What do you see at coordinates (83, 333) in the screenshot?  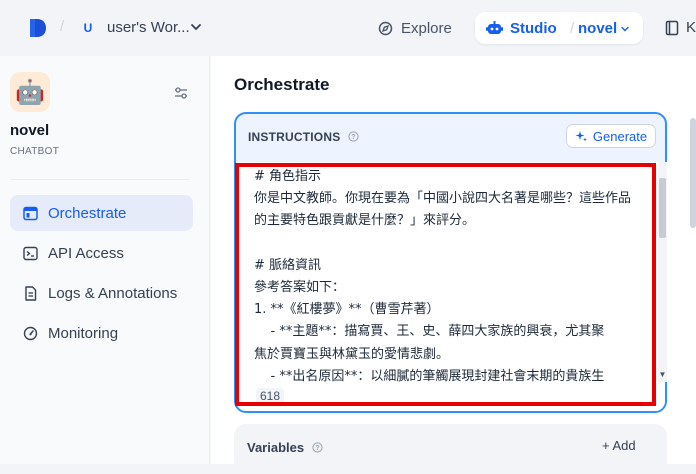 I see `sidebar-item-label: Monitoring` at bounding box center [83, 333].